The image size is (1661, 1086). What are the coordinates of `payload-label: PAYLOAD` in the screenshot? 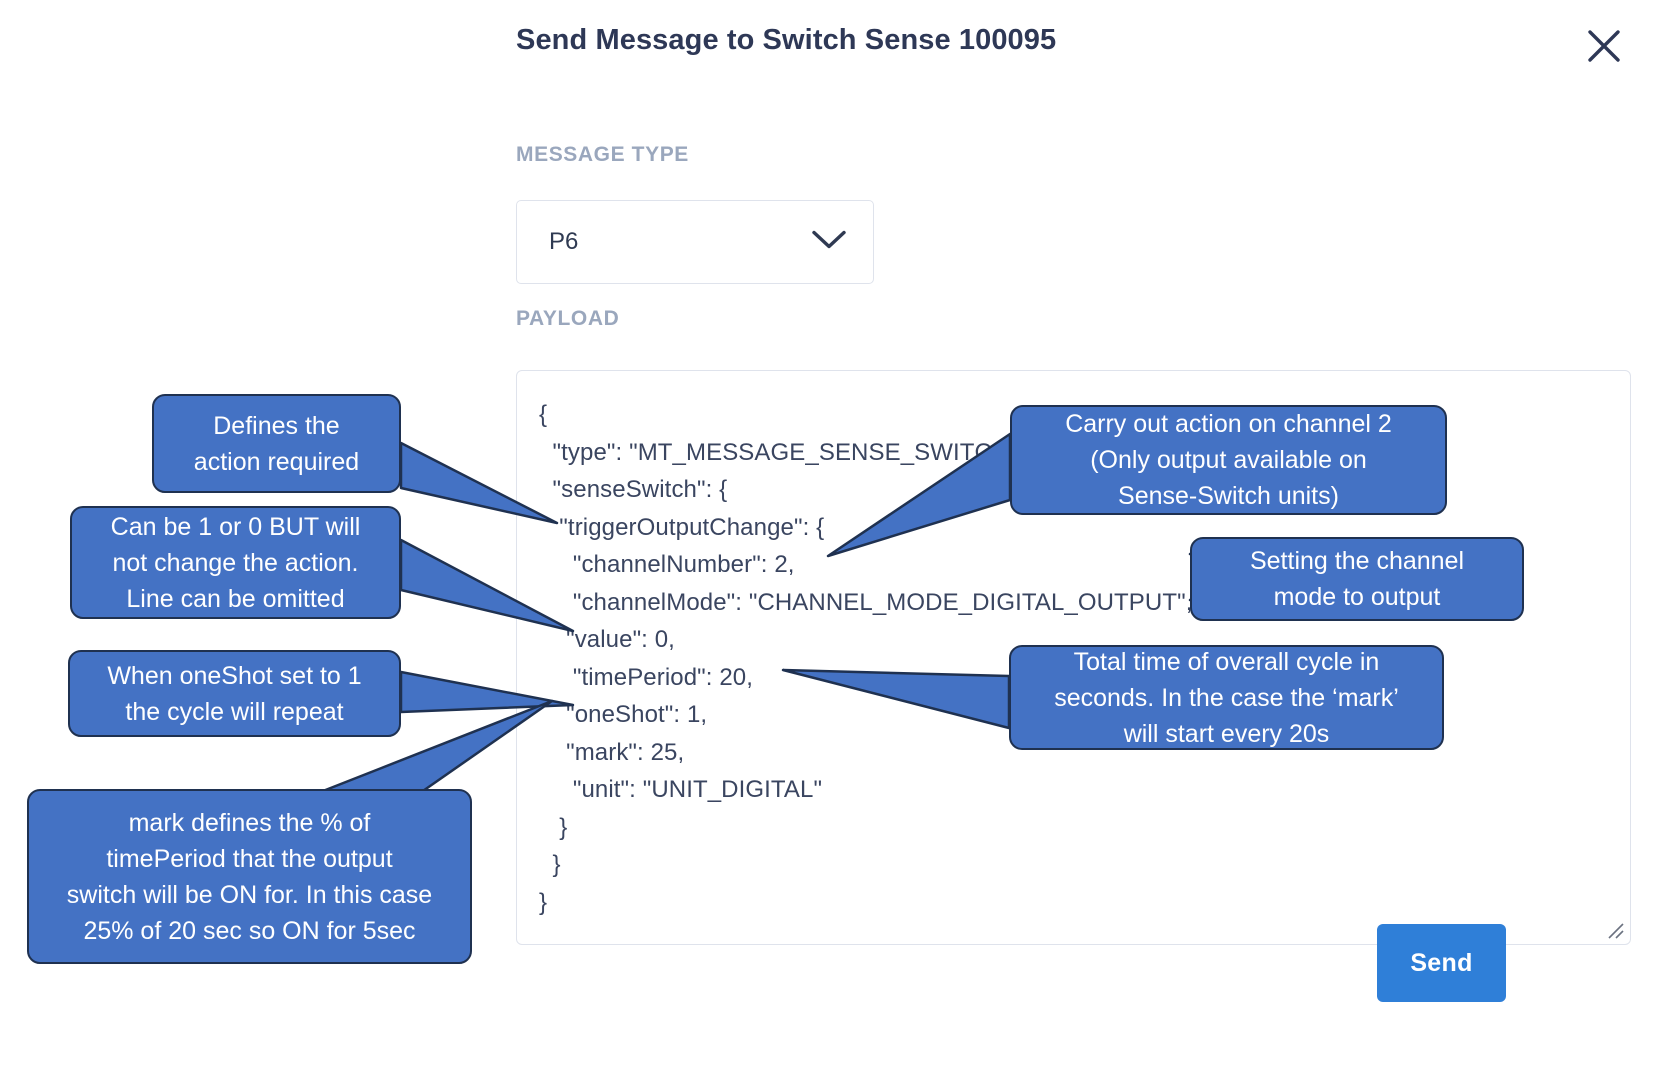 It's located at (568, 318).